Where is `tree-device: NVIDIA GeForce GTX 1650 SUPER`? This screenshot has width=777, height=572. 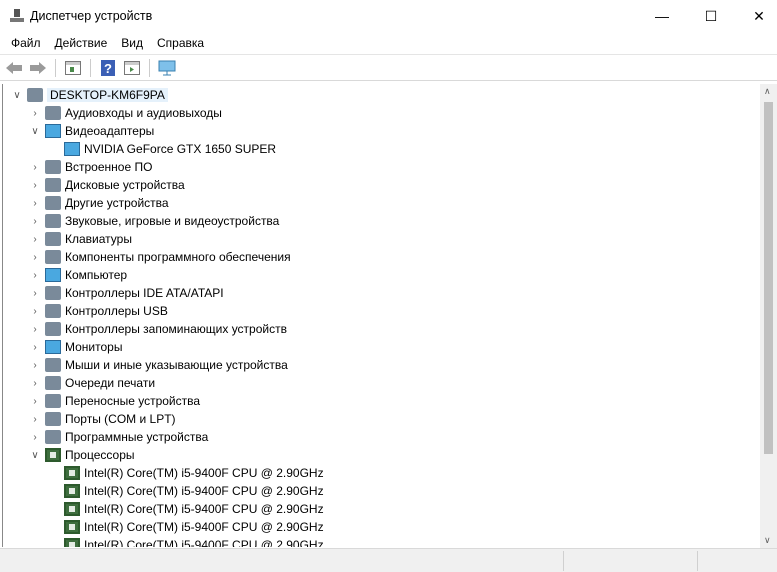
tree-device: NVIDIA GeForce GTX 1650 SUPER is located at coordinates (170, 149).